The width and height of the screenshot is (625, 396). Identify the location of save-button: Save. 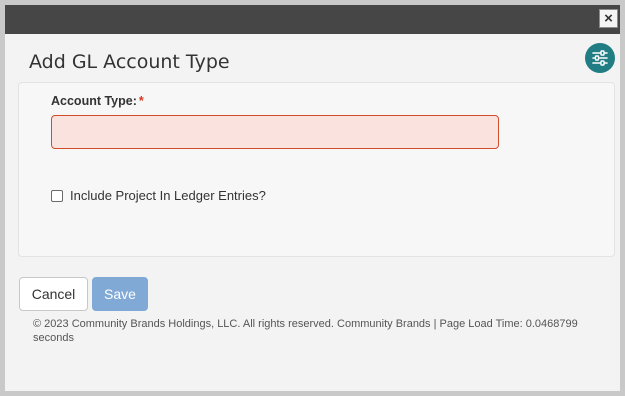
(120, 294).